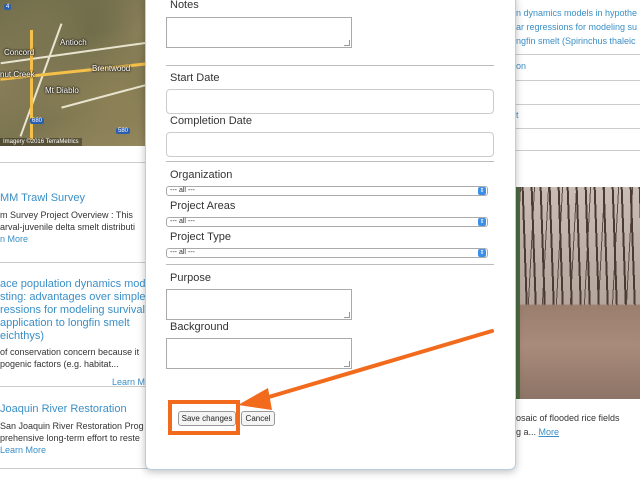  Describe the element at coordinates (200, 237) in the screenshot. I see `project-type-label: Project Type` at that location.